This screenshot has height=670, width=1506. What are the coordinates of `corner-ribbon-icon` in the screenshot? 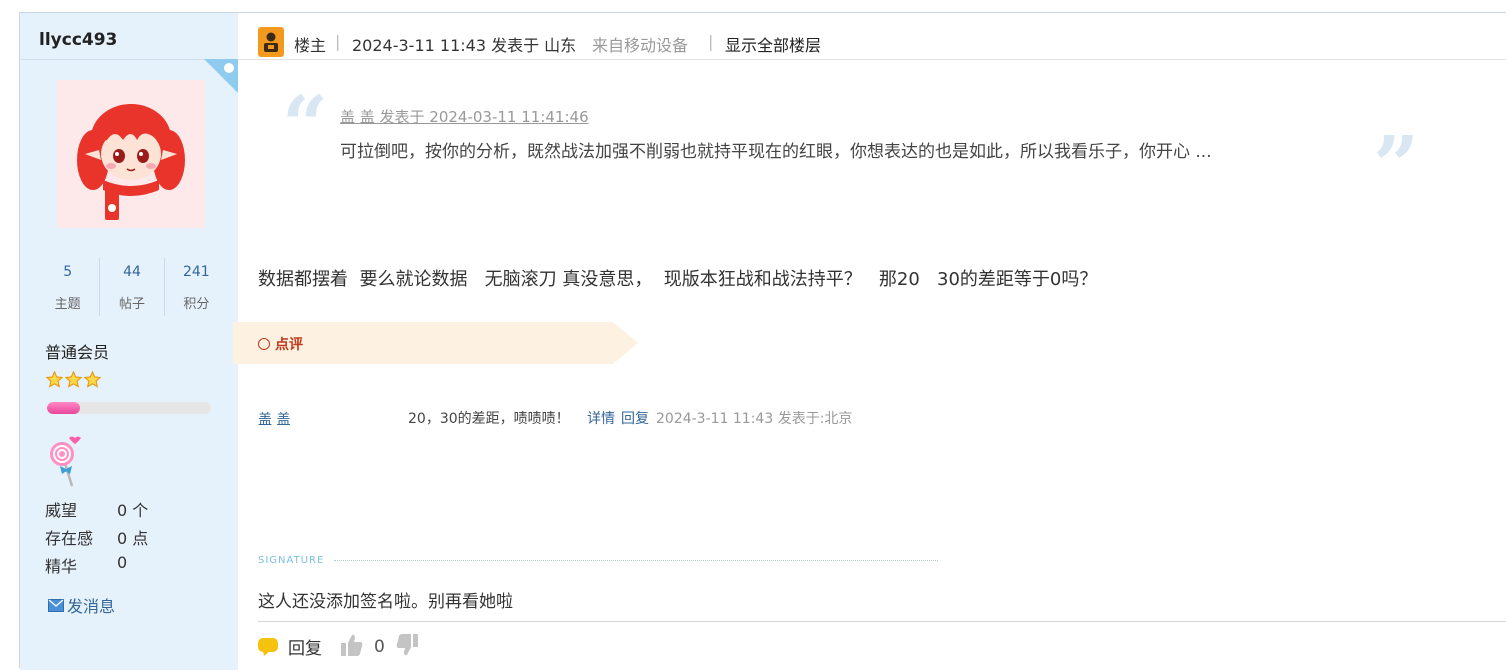 It's located at (221, 76).